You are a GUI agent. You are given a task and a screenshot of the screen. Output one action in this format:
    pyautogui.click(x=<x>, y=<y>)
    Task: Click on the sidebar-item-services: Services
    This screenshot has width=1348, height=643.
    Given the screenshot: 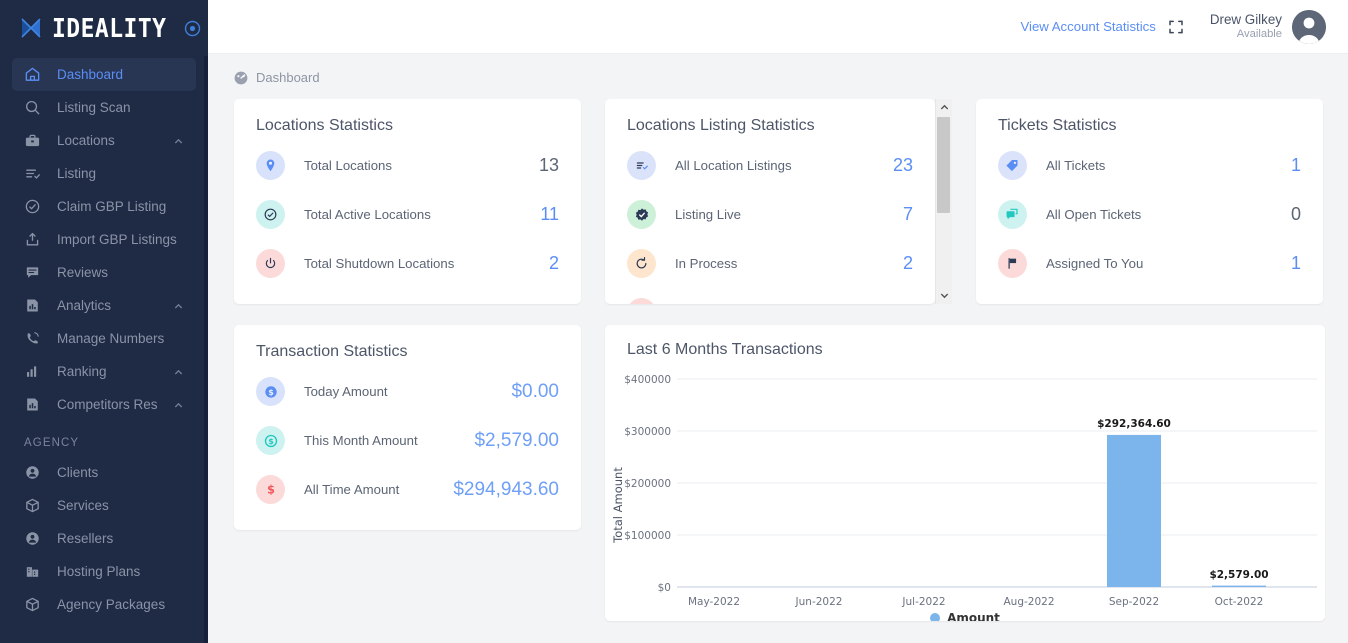 What is the action you would take?
    pyautogui.click(x=104, y=505)
    